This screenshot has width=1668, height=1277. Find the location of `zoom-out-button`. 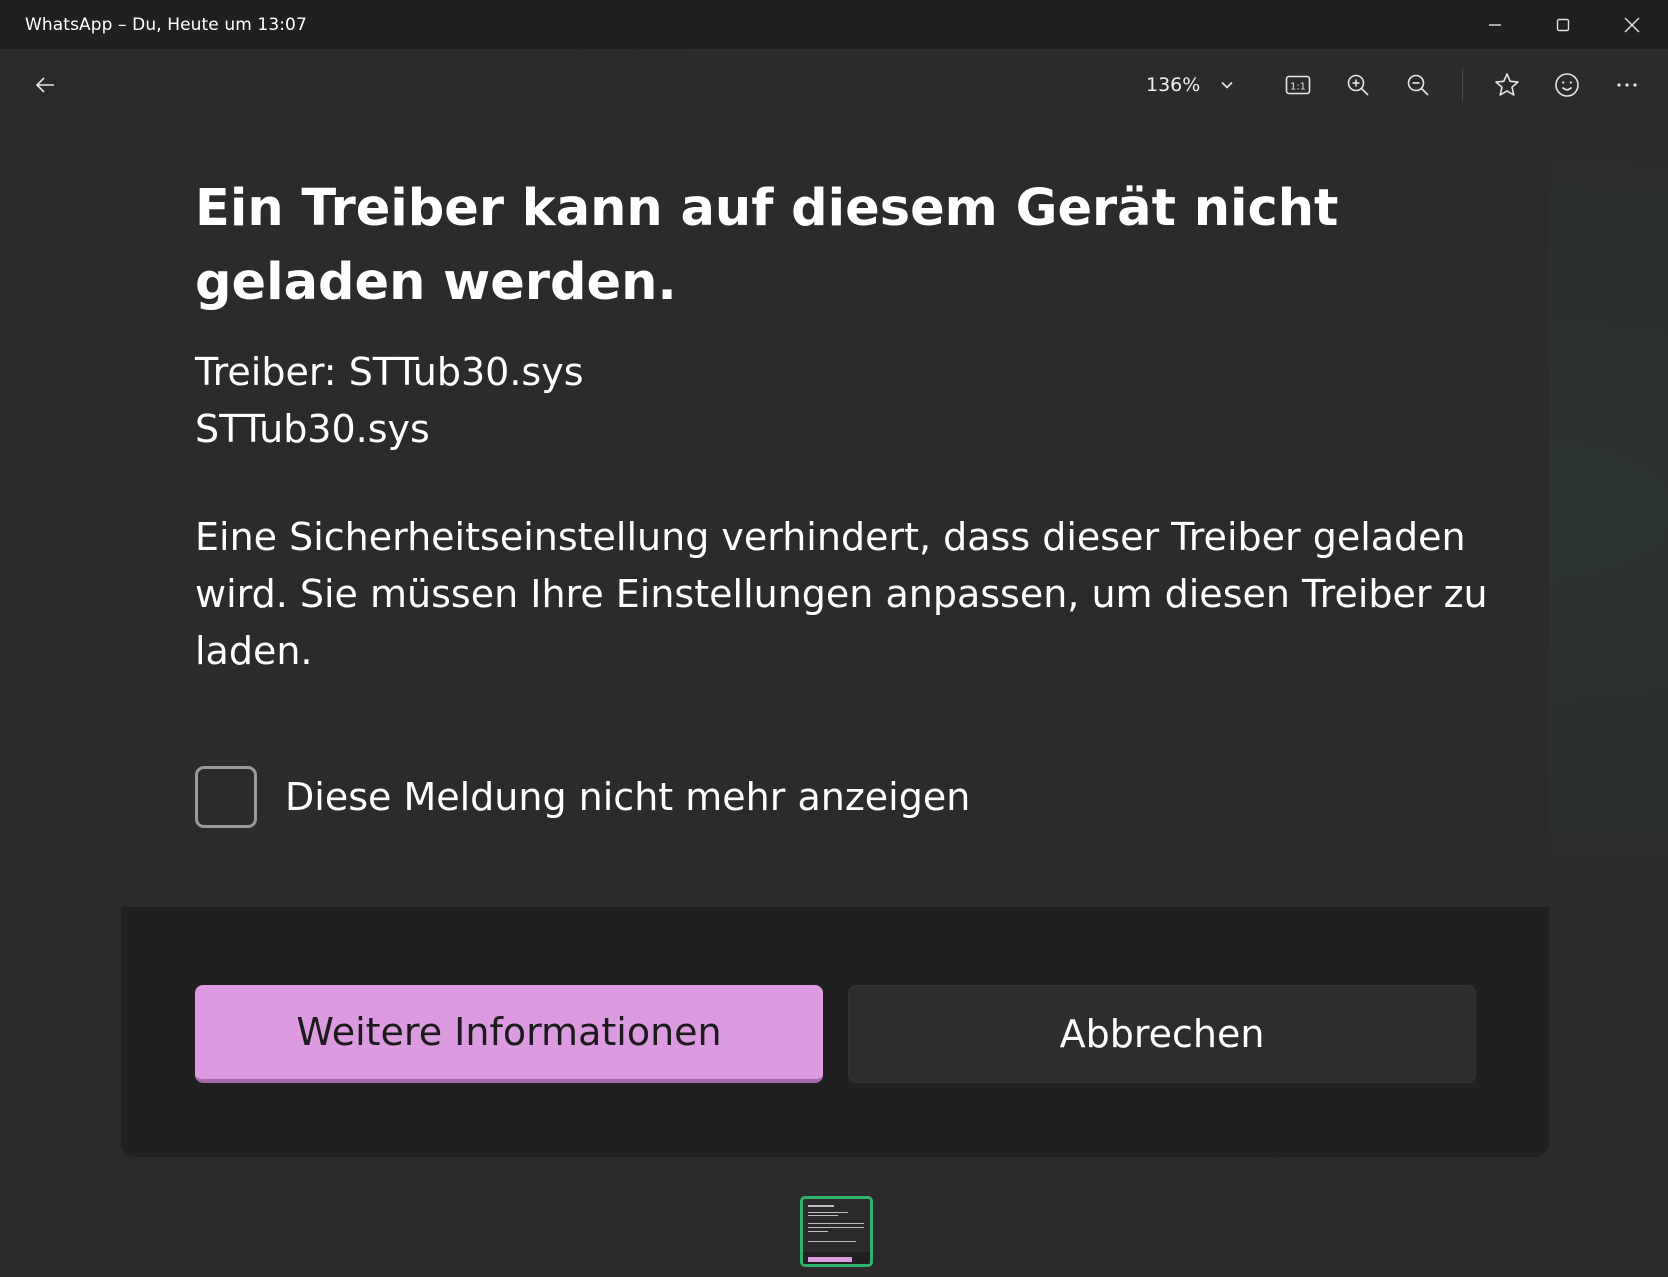

zoom-out-button is located at coordinates (1418, 85).